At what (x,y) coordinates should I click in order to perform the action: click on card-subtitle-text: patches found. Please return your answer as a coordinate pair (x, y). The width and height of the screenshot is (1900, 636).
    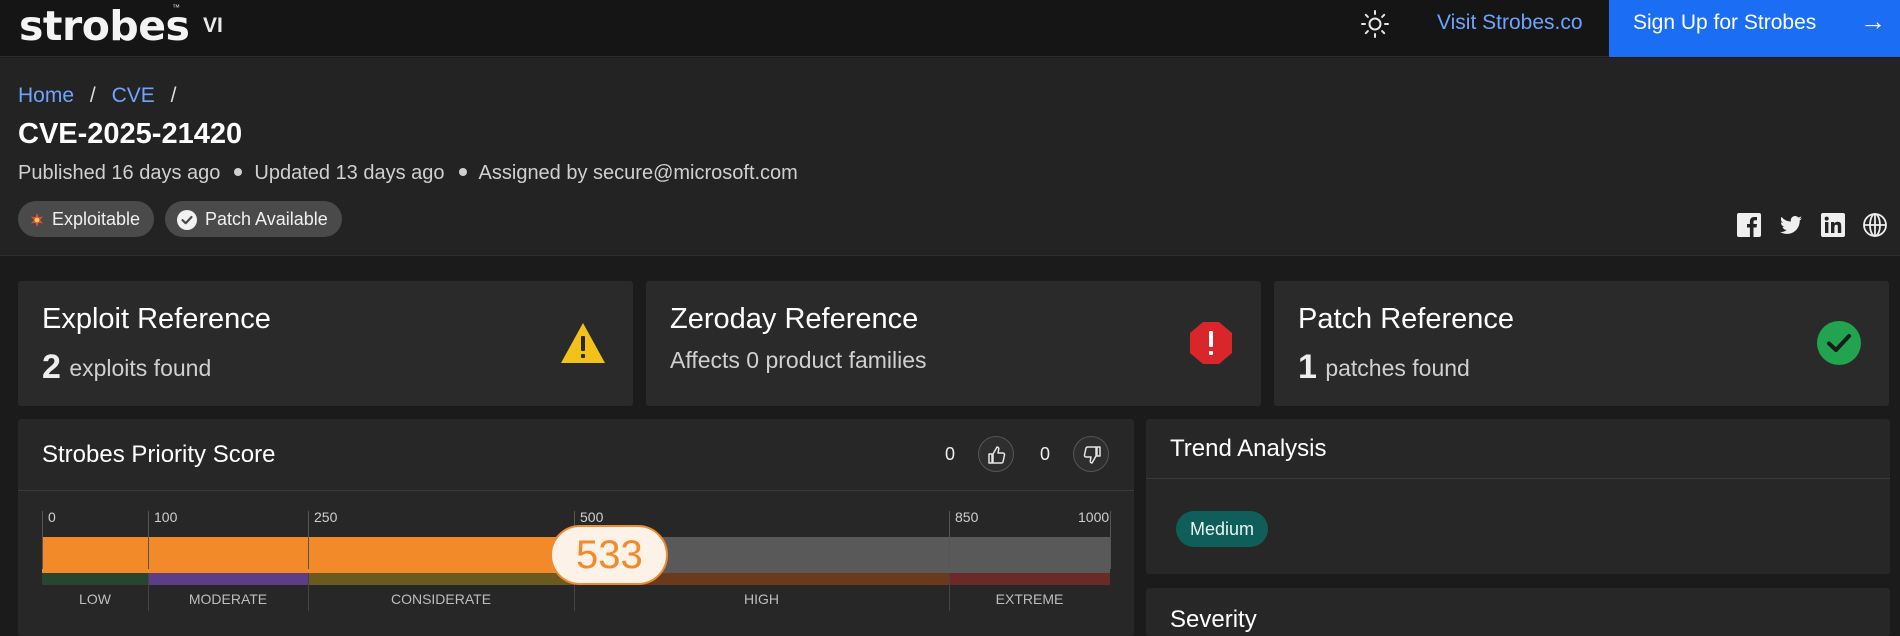
    Looking at the image, I should click on (1397, 368).